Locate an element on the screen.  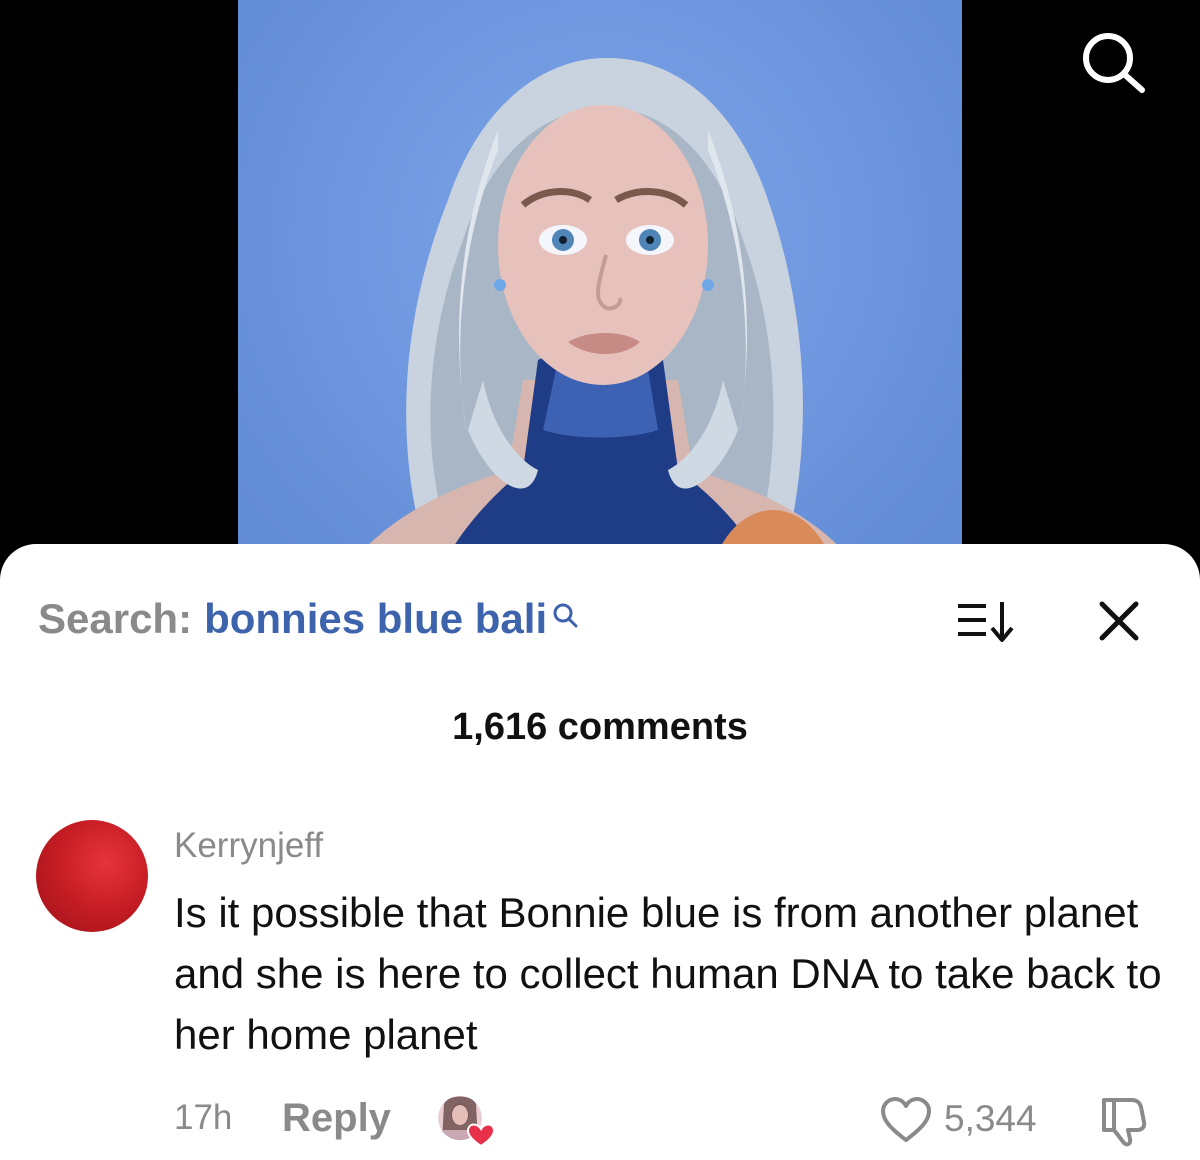
dislike-button is located at coordinates (1126, 1120).